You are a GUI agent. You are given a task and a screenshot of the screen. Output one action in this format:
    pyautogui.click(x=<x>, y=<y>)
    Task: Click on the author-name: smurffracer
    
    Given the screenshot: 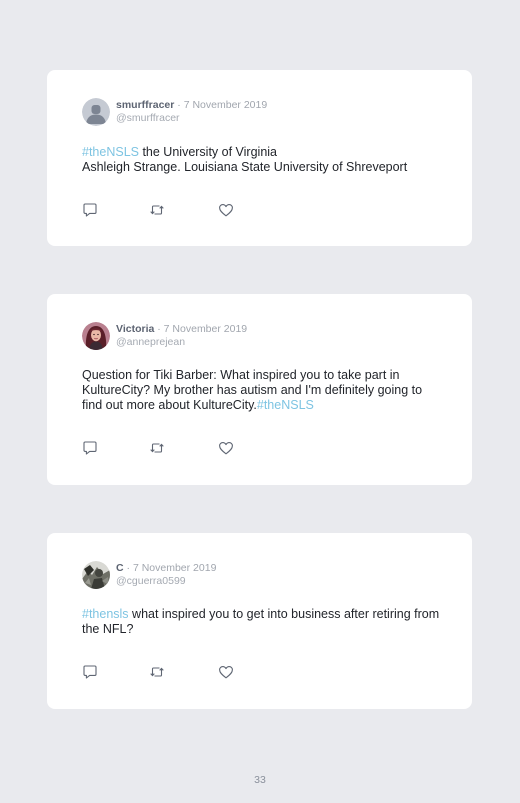 What is the action you would take?
    pyautogui.click(x=145, y=105)
    